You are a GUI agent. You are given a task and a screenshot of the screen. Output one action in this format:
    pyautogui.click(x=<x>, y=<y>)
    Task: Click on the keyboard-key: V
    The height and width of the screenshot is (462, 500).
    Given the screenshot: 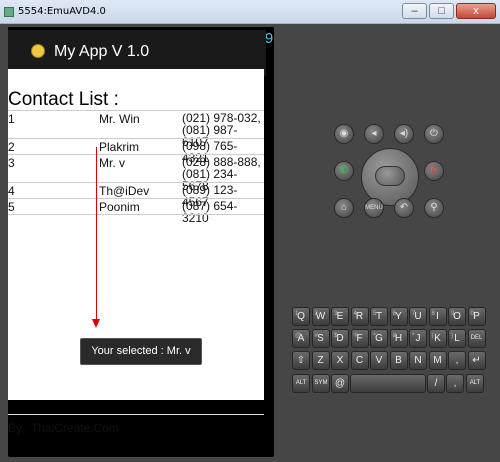 What is the action you would take?
    pyautogui.click(x=379, y=360)
    